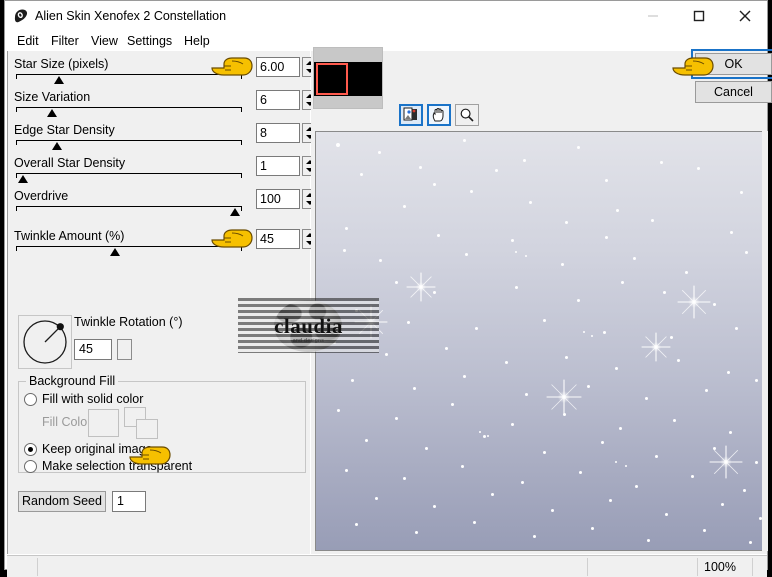  I want to click on slider-label: Star Size (pixels), so click(61, 64).